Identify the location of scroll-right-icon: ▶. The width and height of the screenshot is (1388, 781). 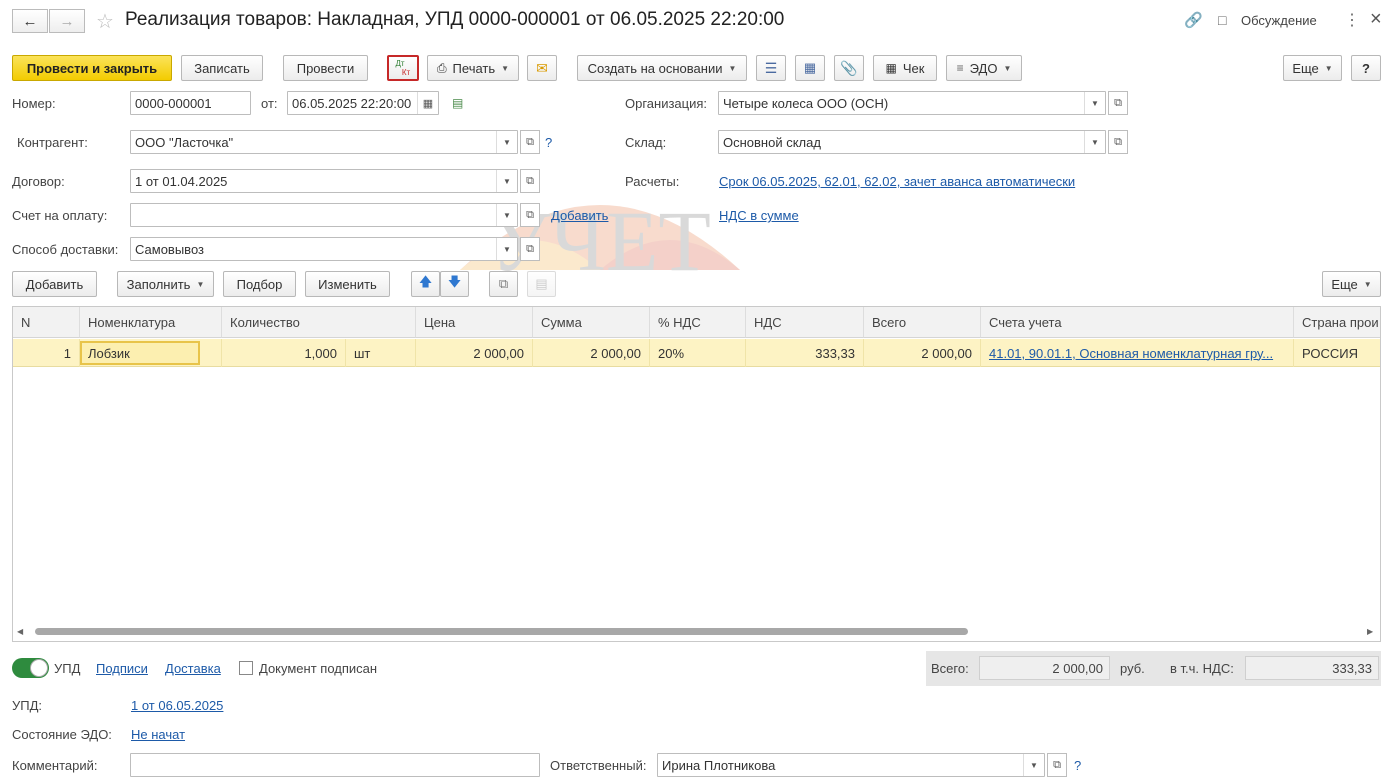
(1370, 631).